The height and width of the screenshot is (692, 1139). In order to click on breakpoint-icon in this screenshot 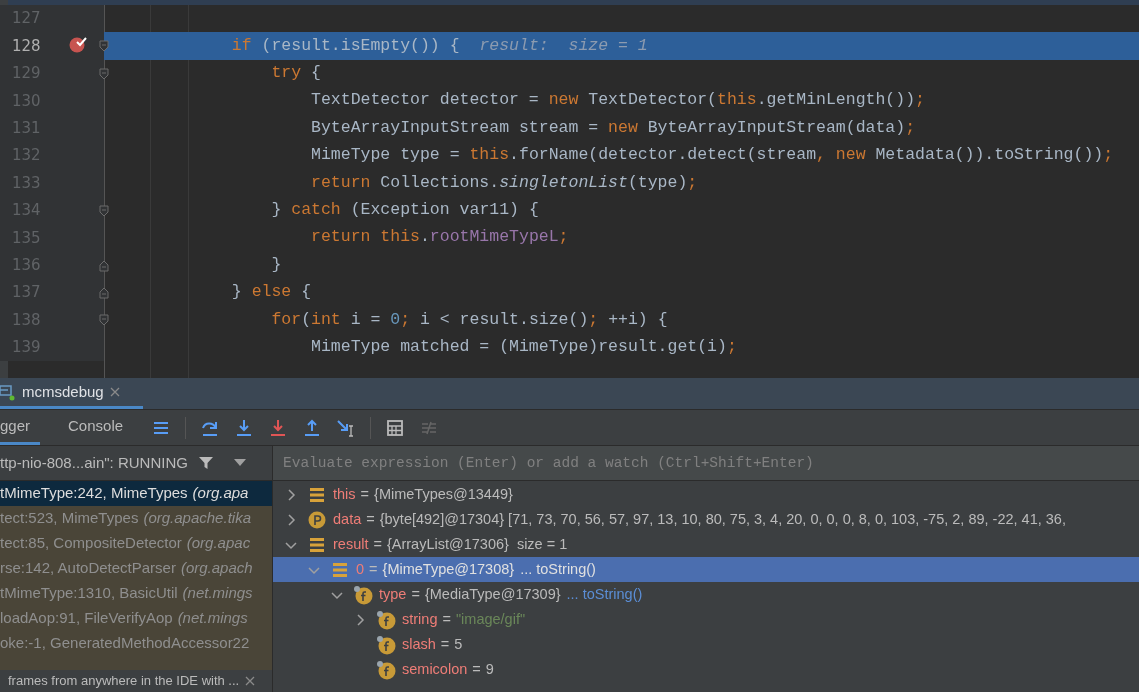, I will do `click(78, 44)`.